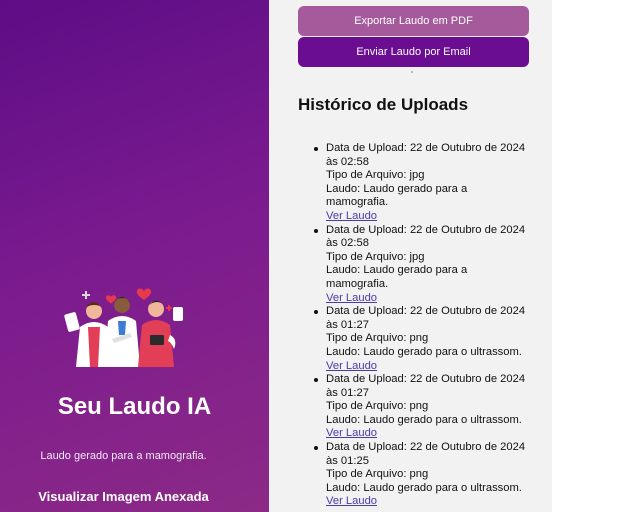 The image size is (624, 512). I want to click on brand-title: Seu Laudo IA, so click(134, 406).